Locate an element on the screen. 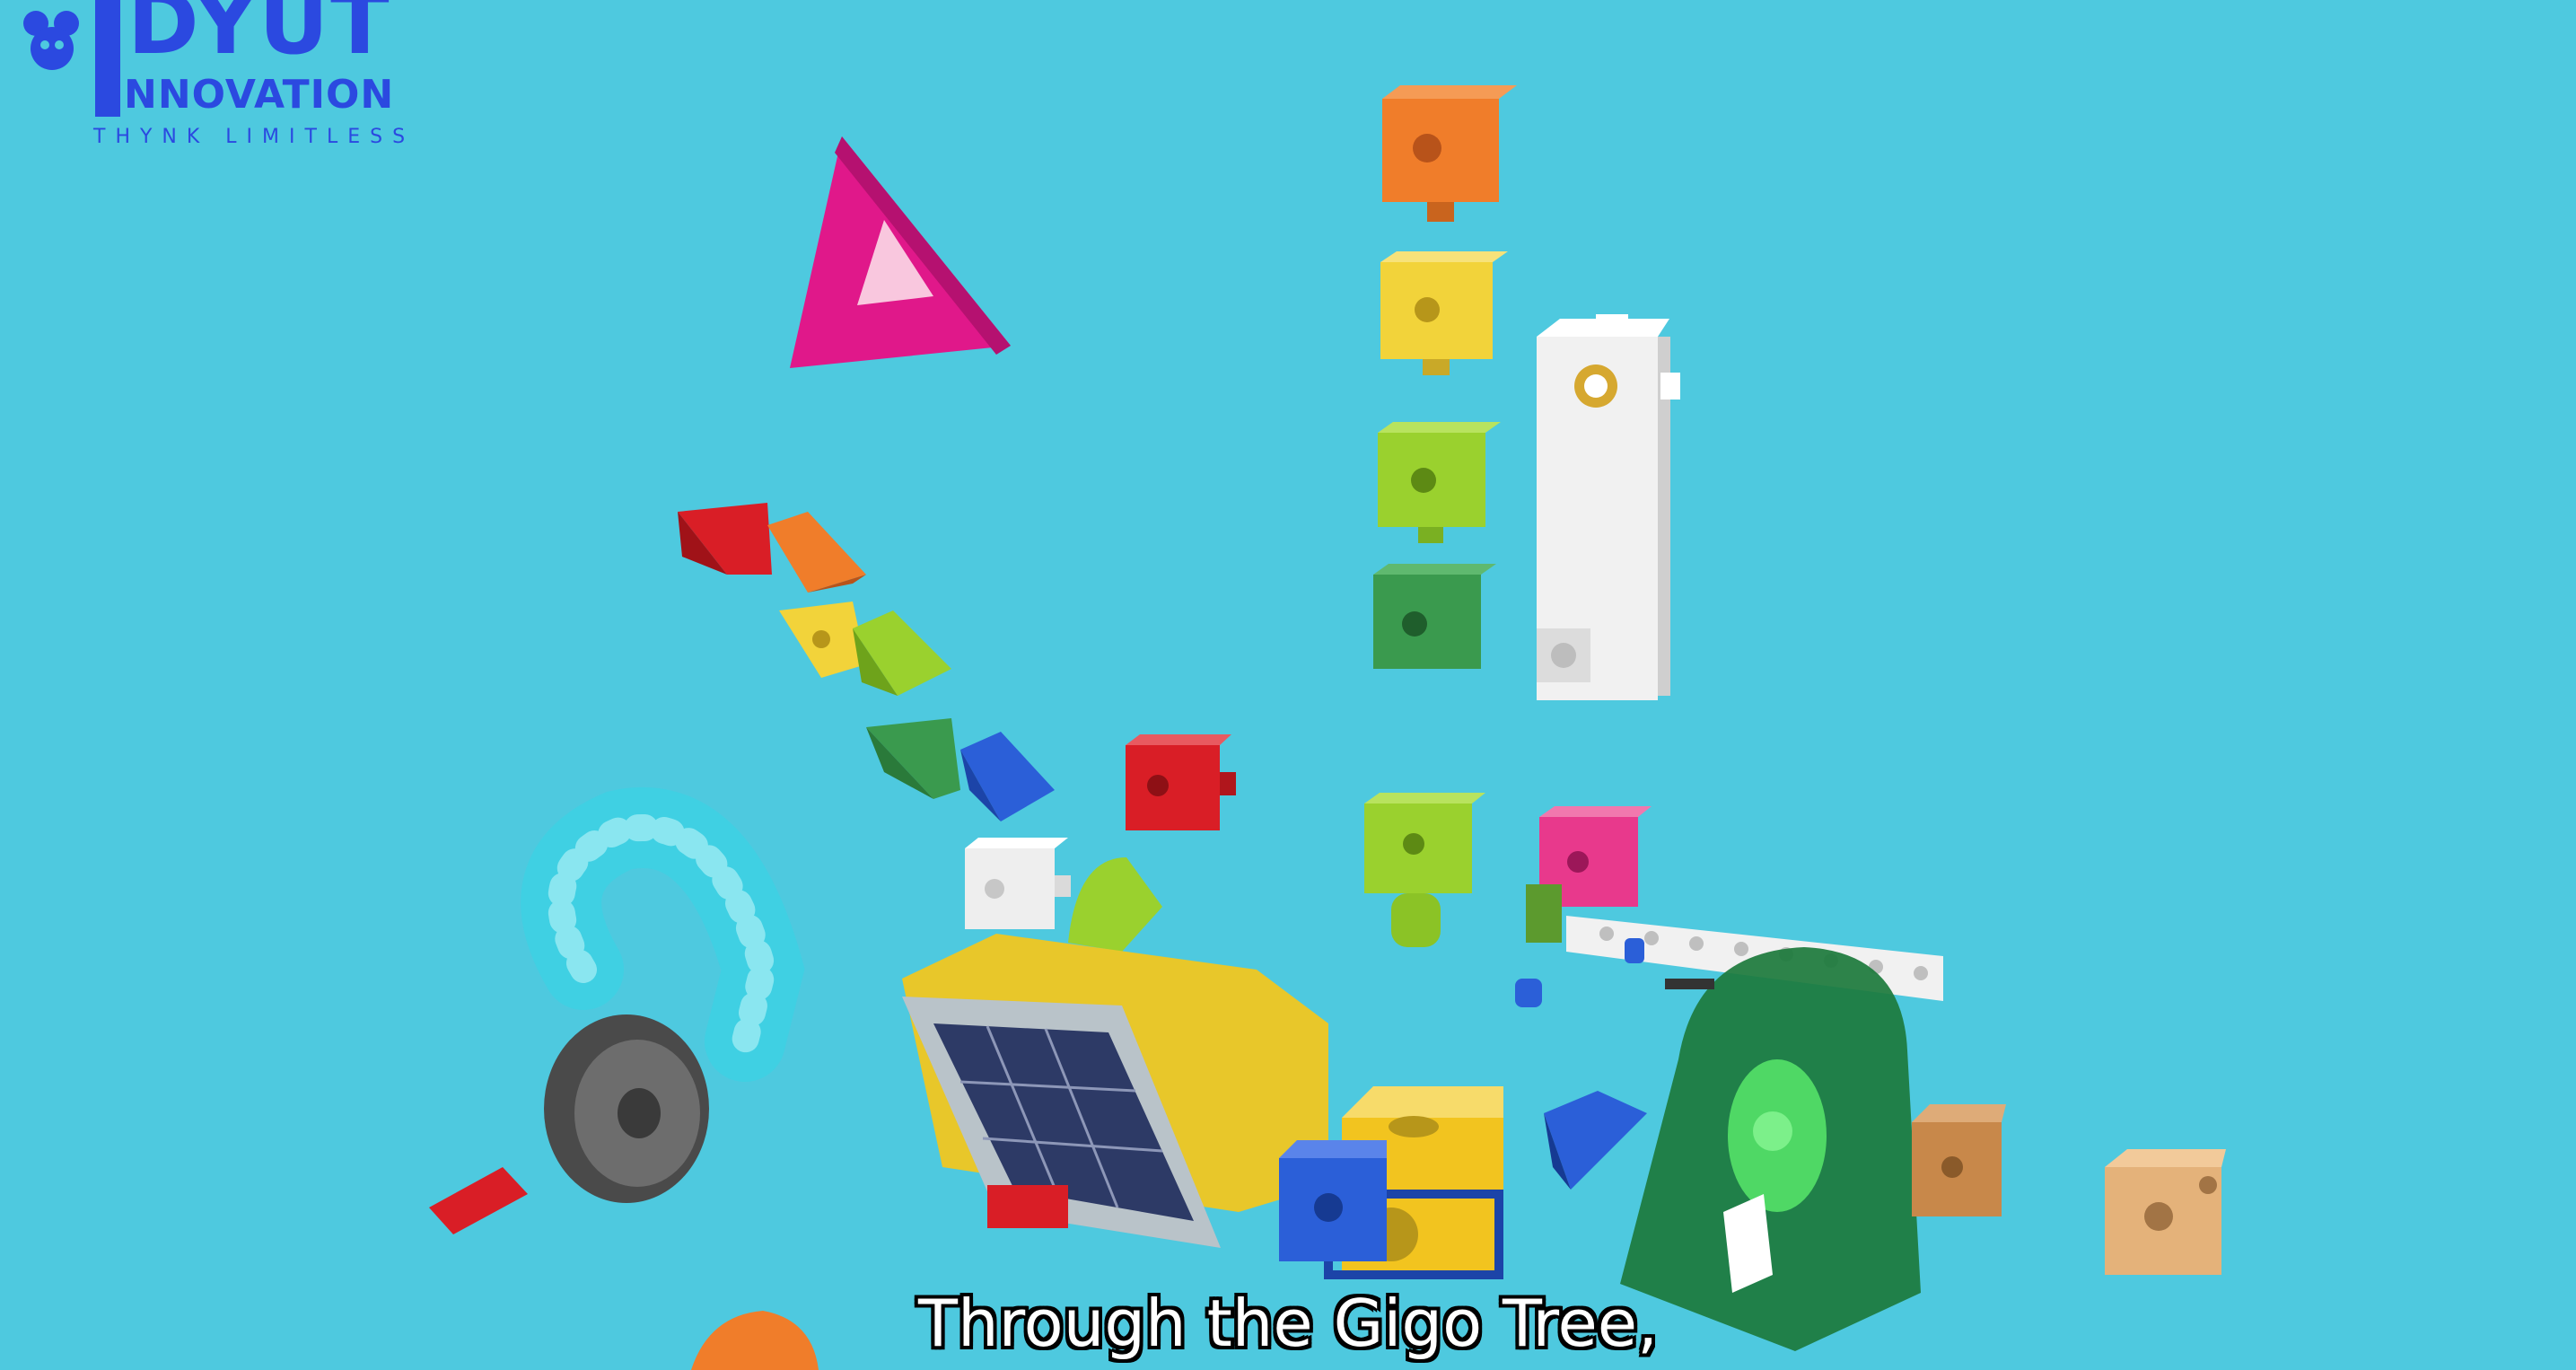  tan-cube-right is located at coordinates (2165, 1212).